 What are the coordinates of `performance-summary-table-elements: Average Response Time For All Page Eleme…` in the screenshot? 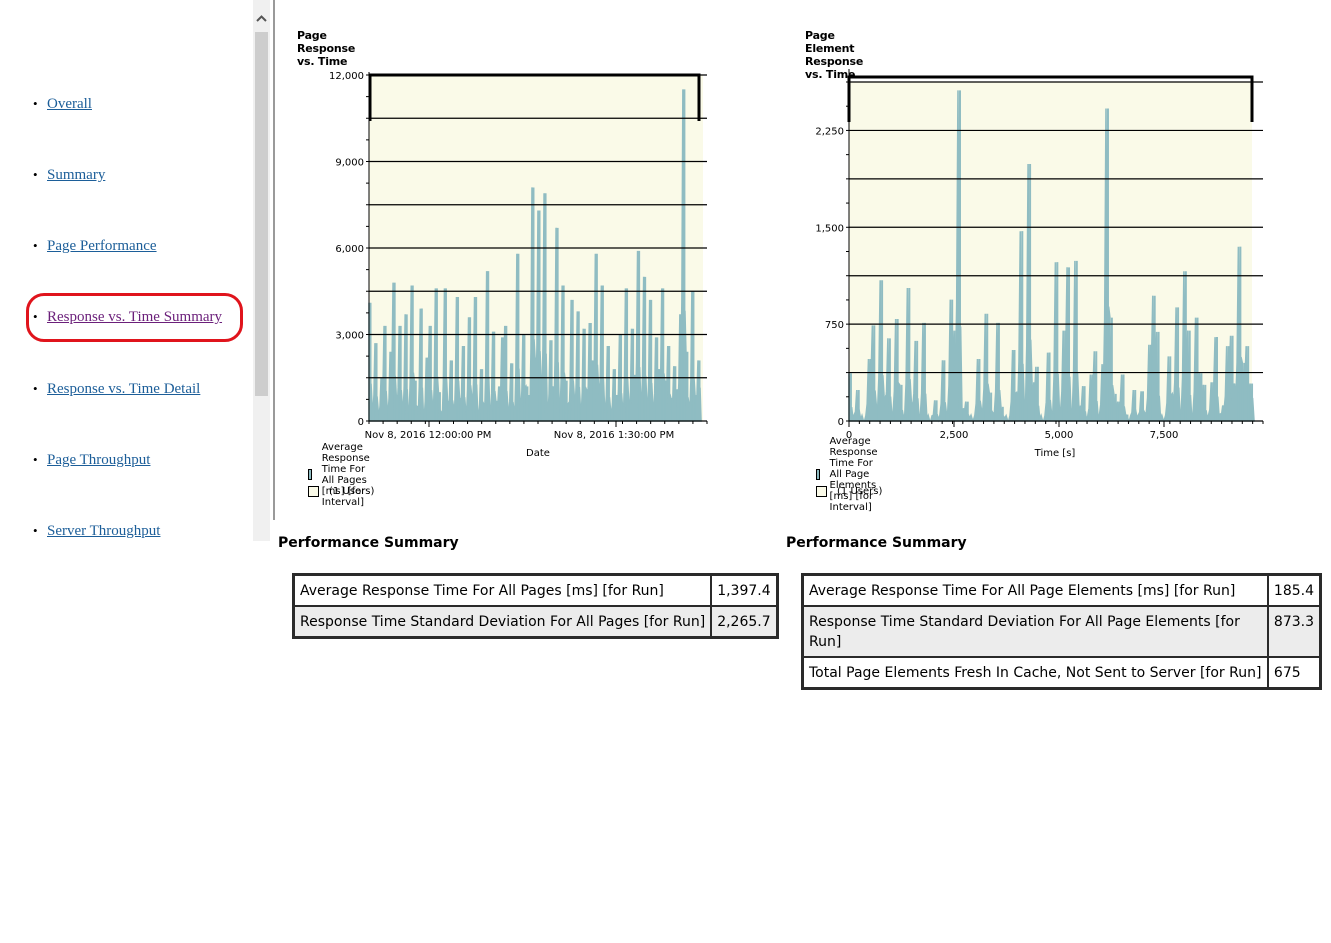 It's located at (1061, 631).